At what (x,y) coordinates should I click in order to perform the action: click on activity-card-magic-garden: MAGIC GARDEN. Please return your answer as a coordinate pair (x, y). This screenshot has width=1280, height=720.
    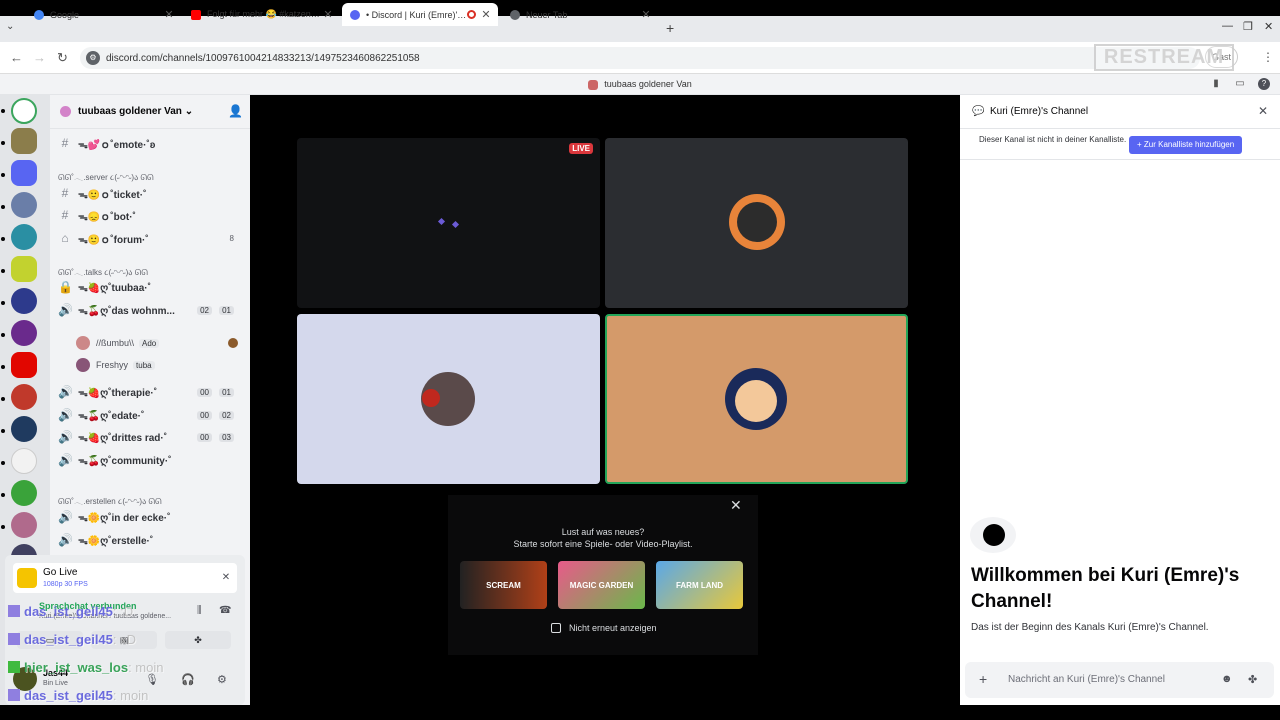
    Looking at the image, I should click on (601, 585).